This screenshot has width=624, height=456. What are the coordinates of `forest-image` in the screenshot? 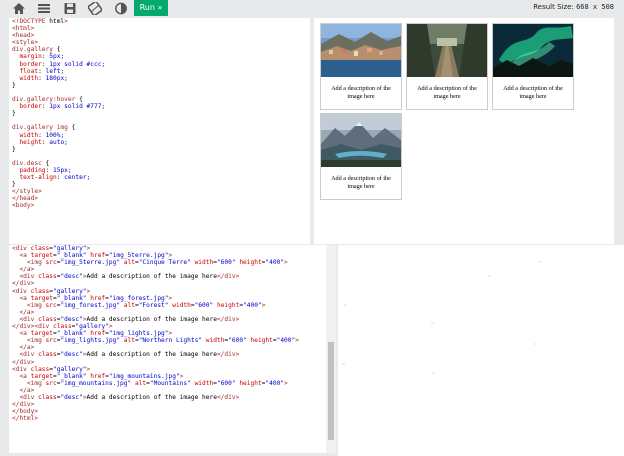 It's located at (447, 50).